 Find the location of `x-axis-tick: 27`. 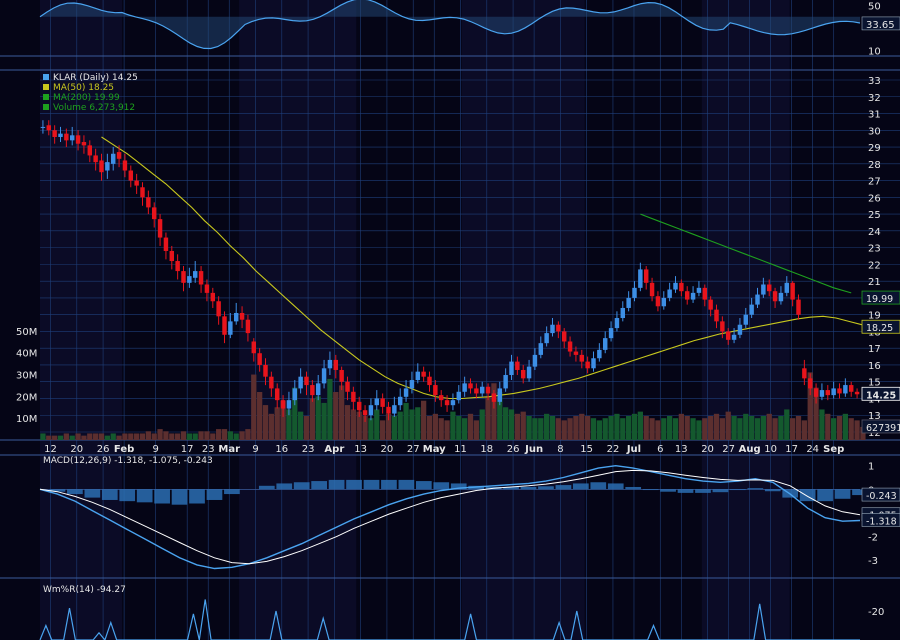

x-axis-tick: 27 is located at coordinates (728, 449).